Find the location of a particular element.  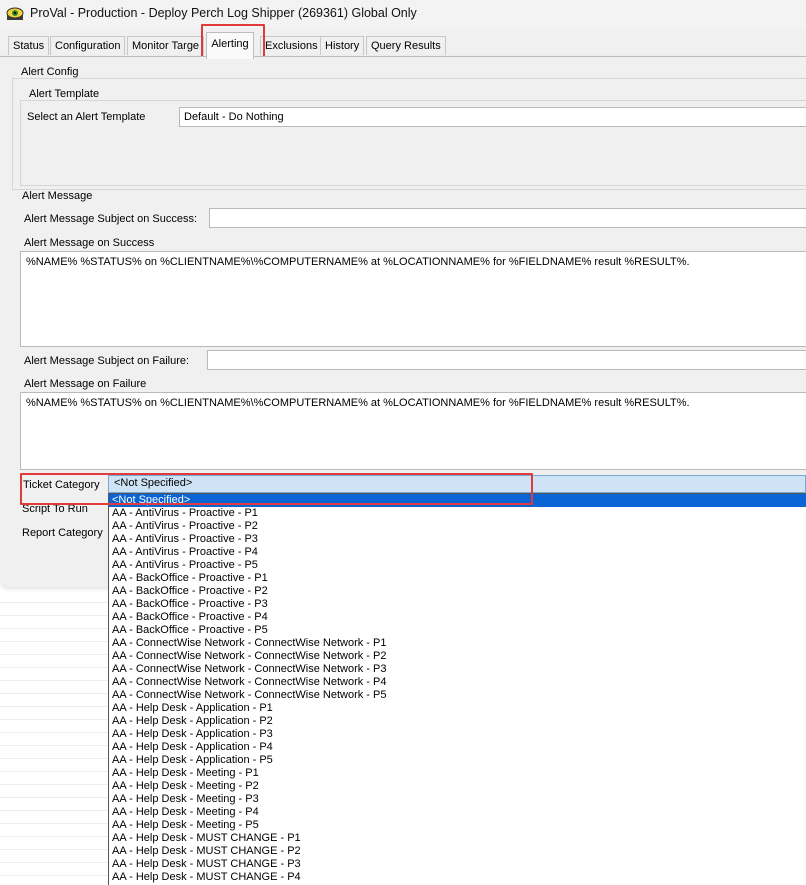

dropdown-option: AA - BackOffice - Proactive - P4 is located at coordinates (190, 617).